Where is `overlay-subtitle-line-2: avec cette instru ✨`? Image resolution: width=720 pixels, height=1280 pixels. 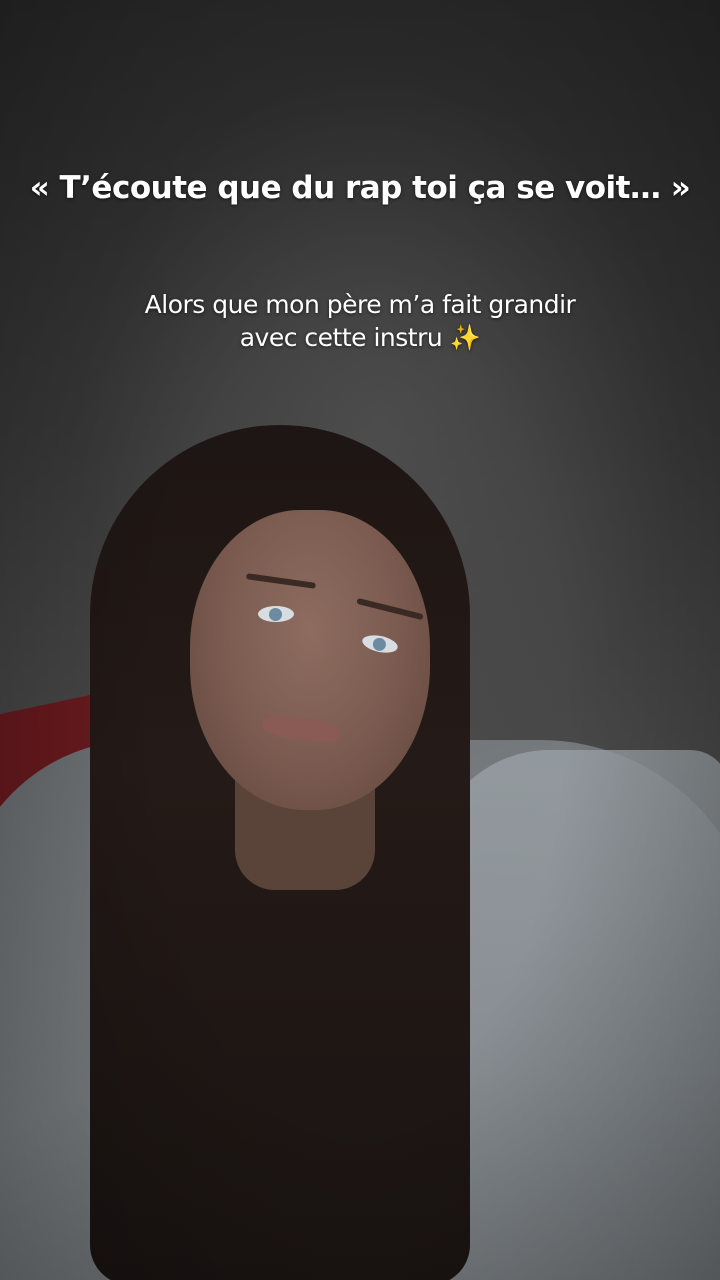 overlay-subtitle-line-2: avec cette instru ✨ is located at coordinates (360, 337).